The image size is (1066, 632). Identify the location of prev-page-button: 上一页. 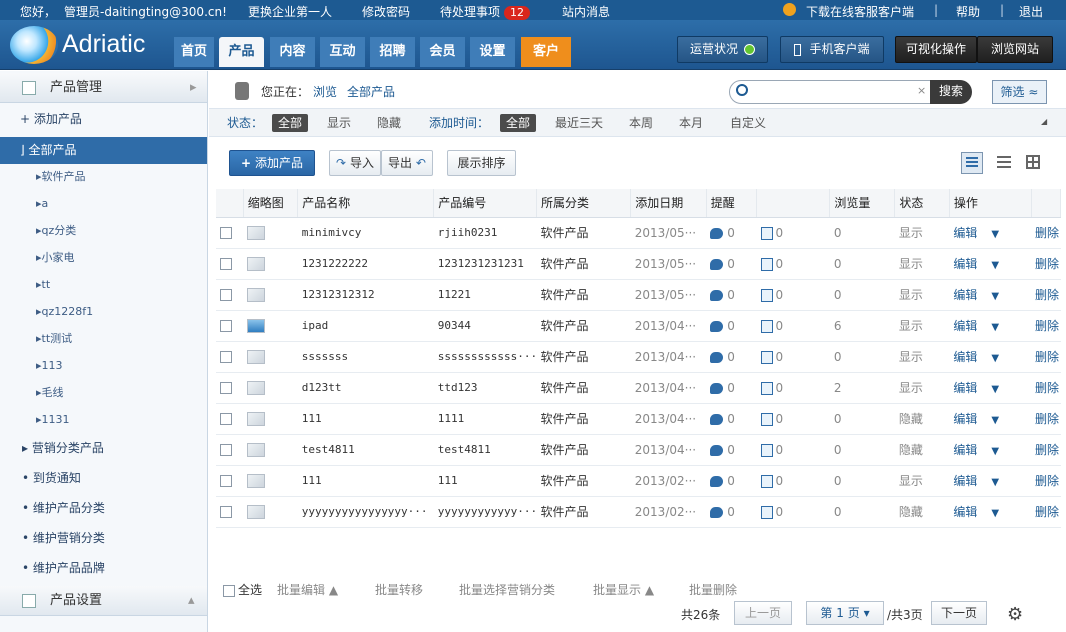
(763, 613).